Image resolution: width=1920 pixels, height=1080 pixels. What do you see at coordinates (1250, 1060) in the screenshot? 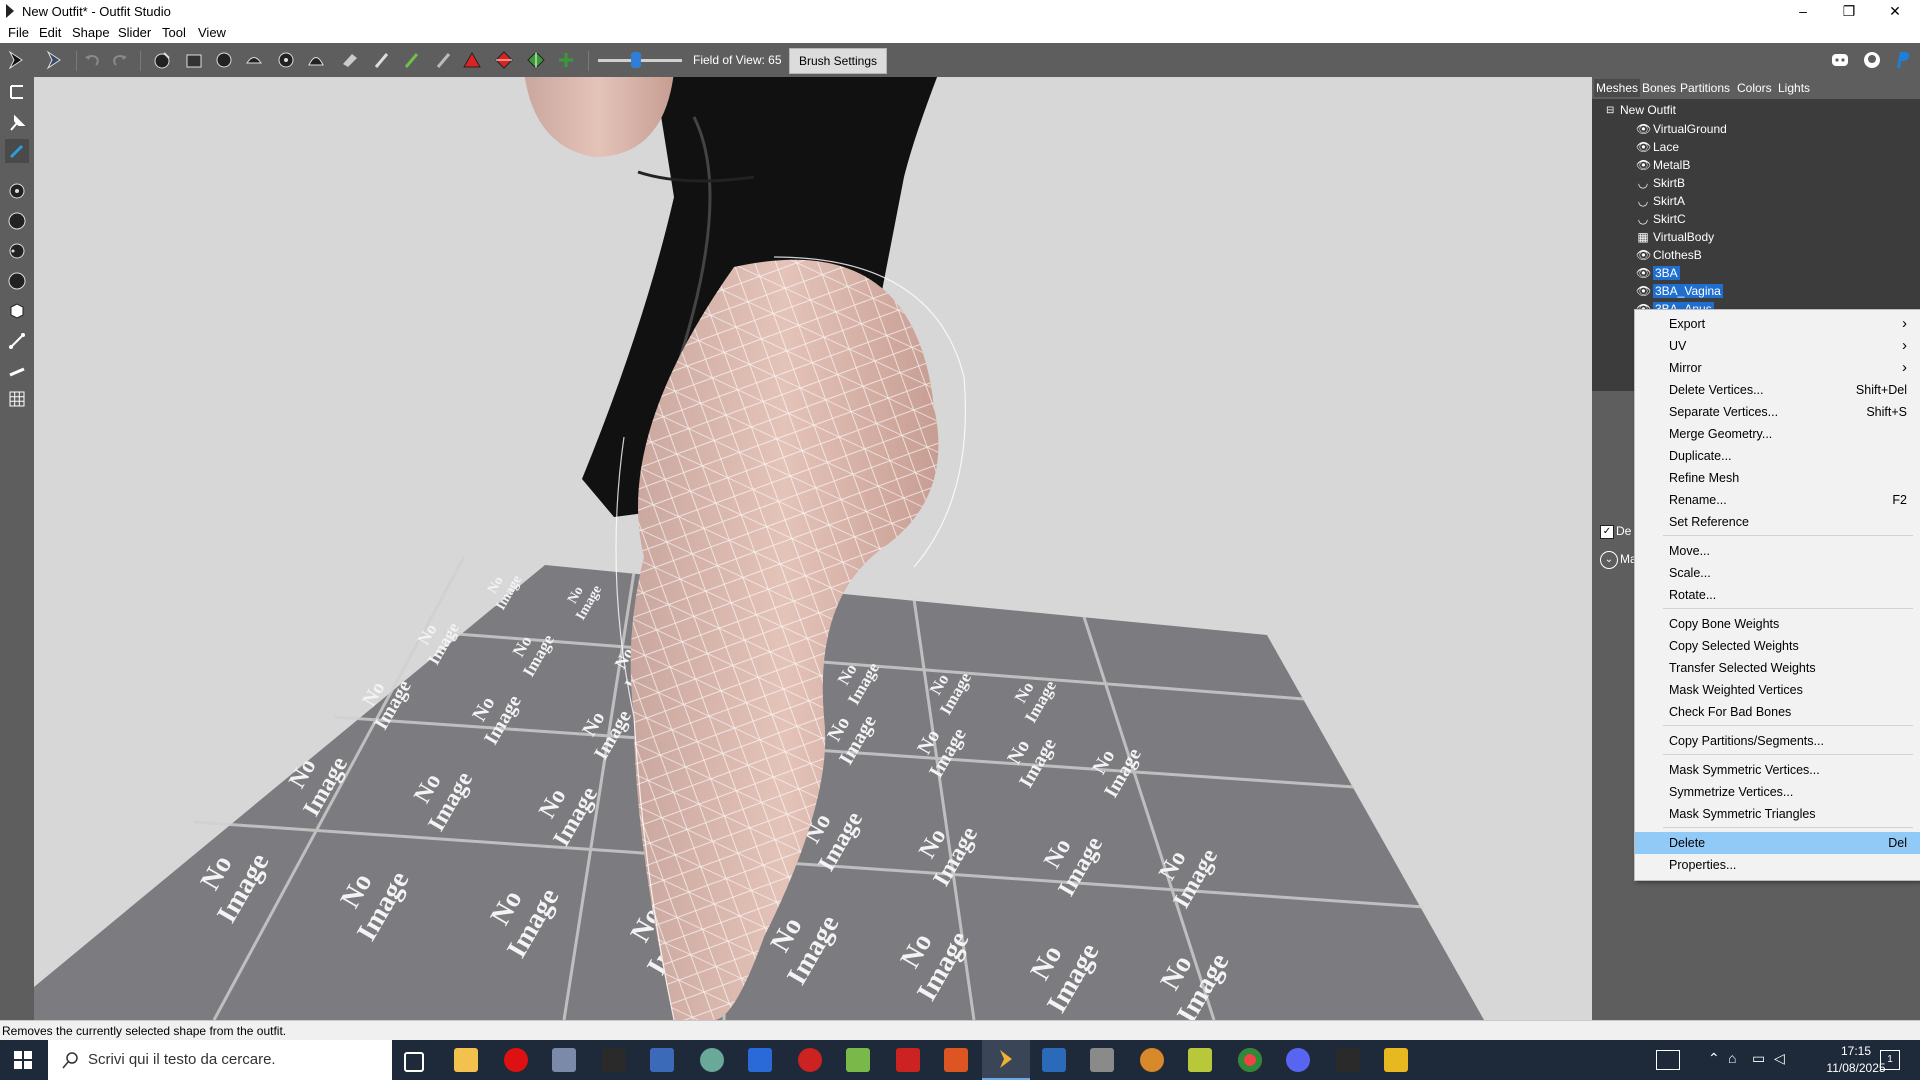
I see `chrome-icon` at bounding box center [1250, 1060].